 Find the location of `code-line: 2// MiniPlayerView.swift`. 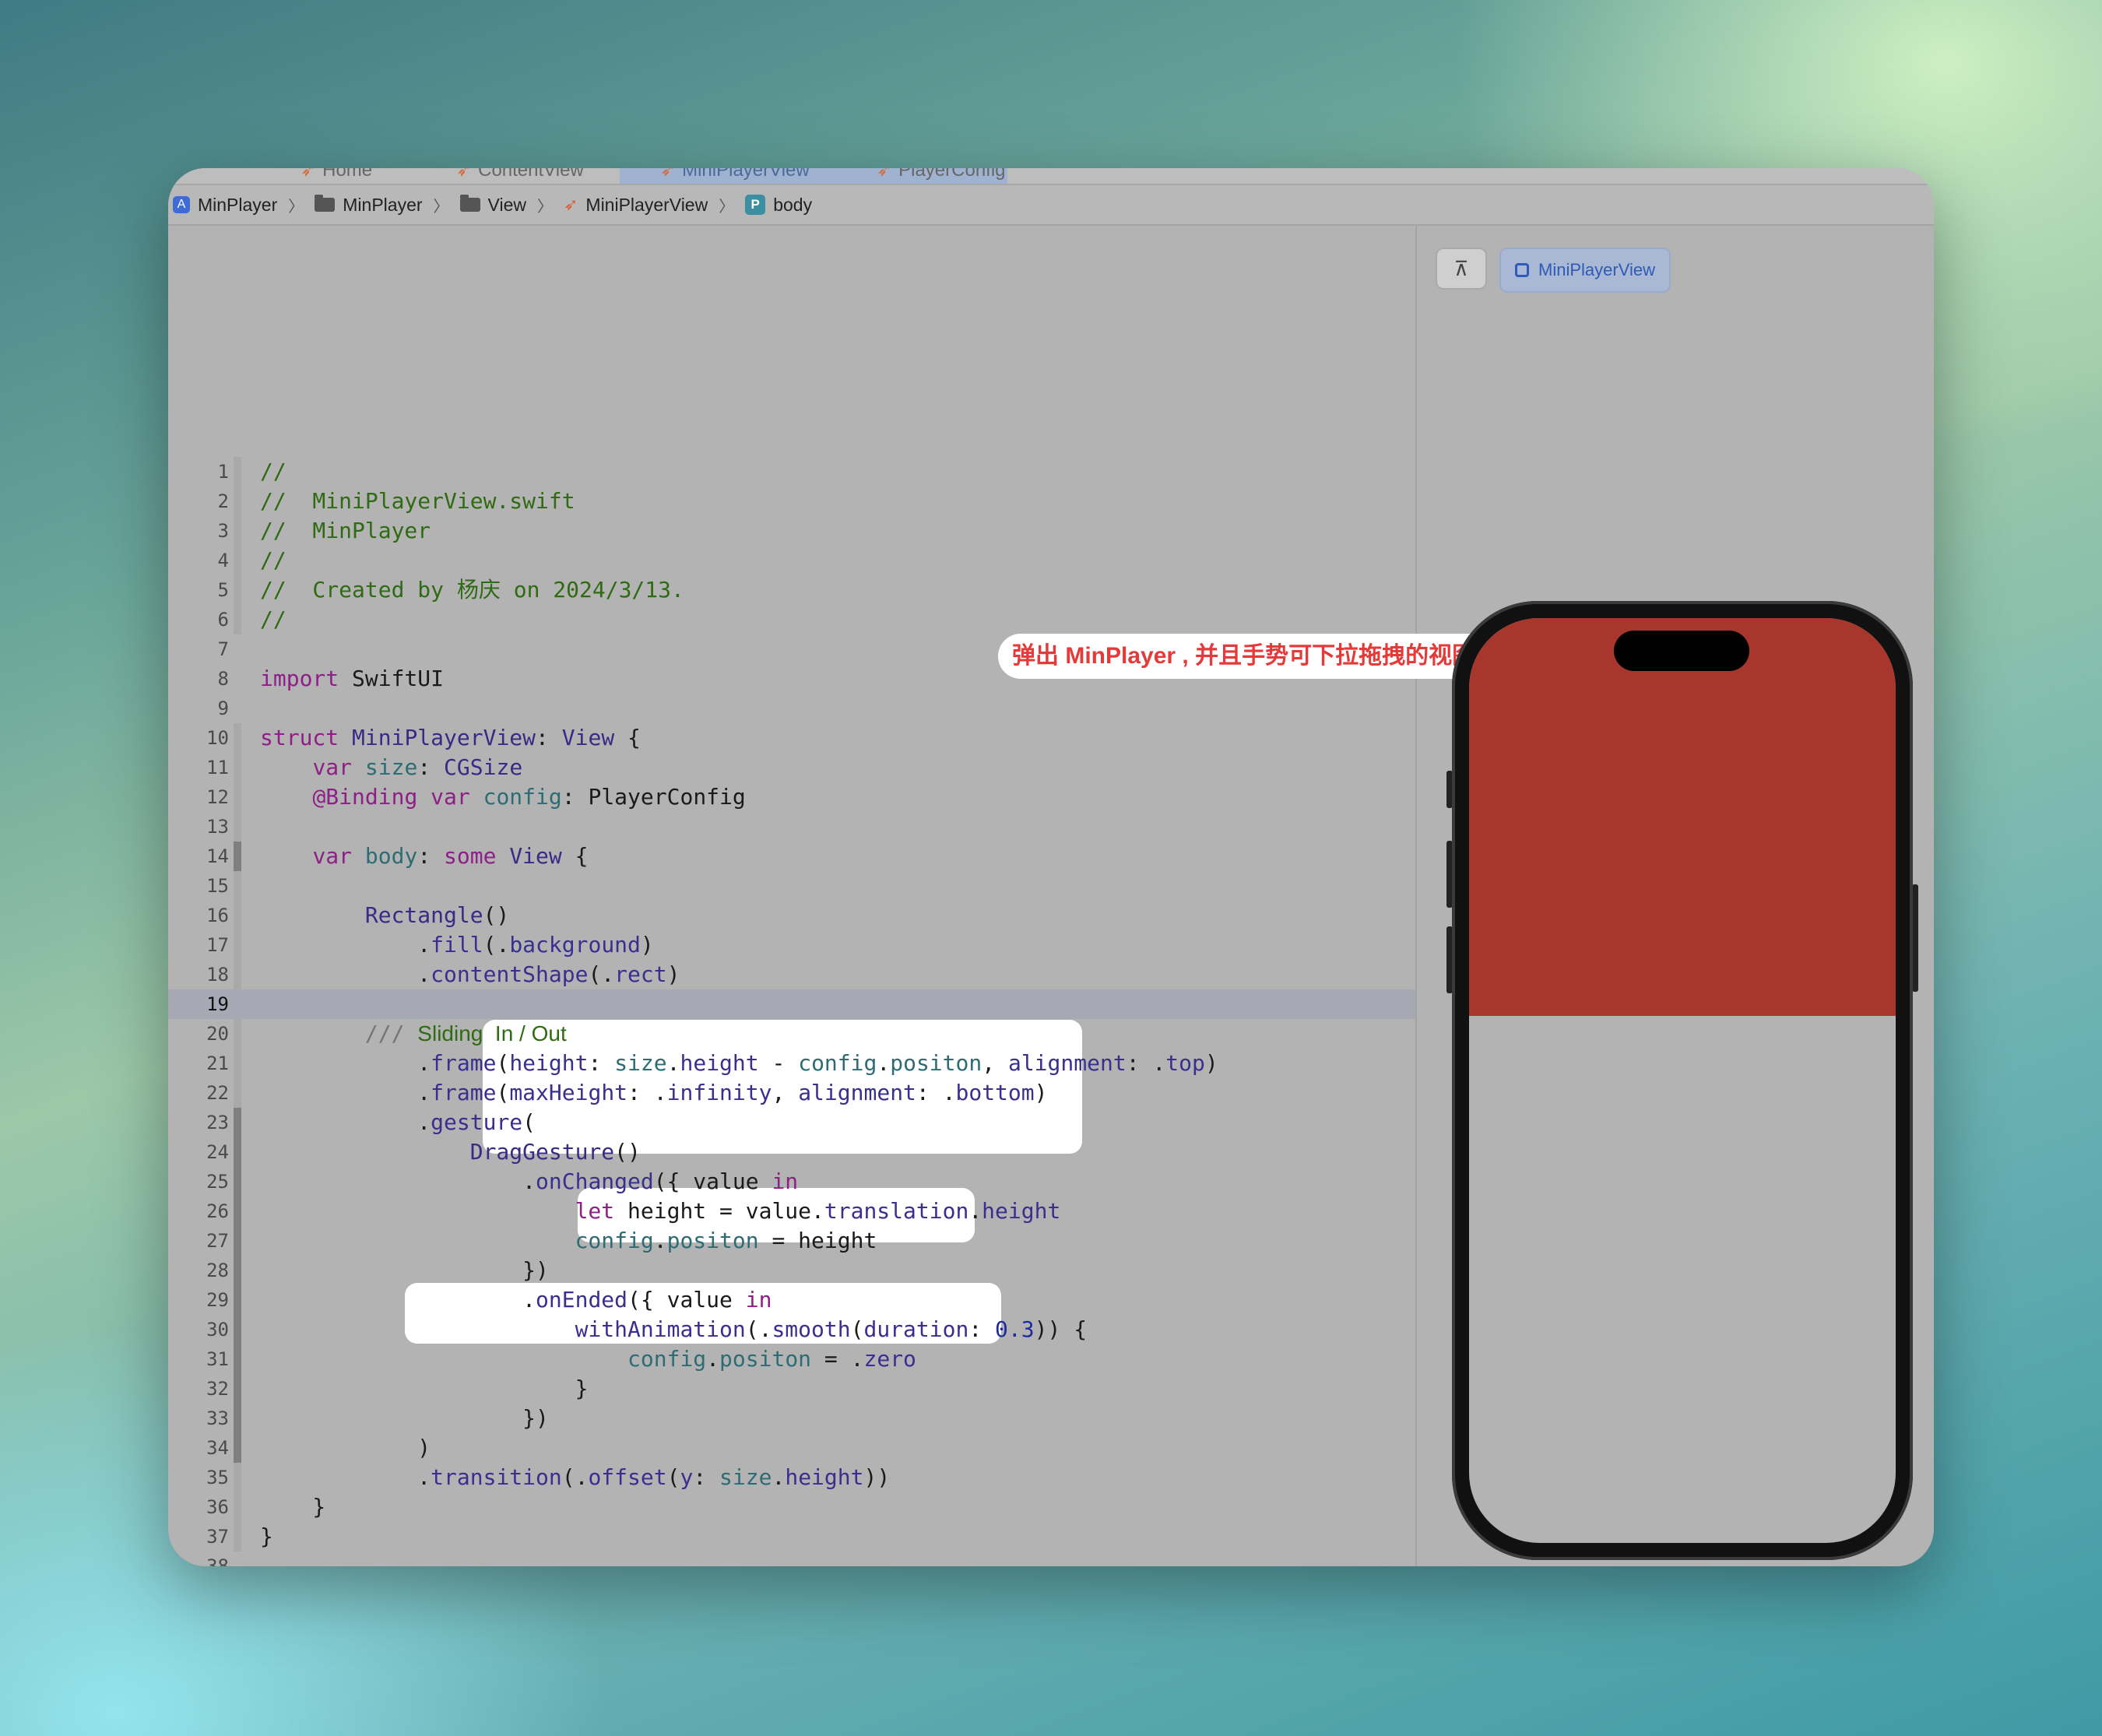

code-line: 2// MiniPlayerView.swift is located at coordinates (791, 501).